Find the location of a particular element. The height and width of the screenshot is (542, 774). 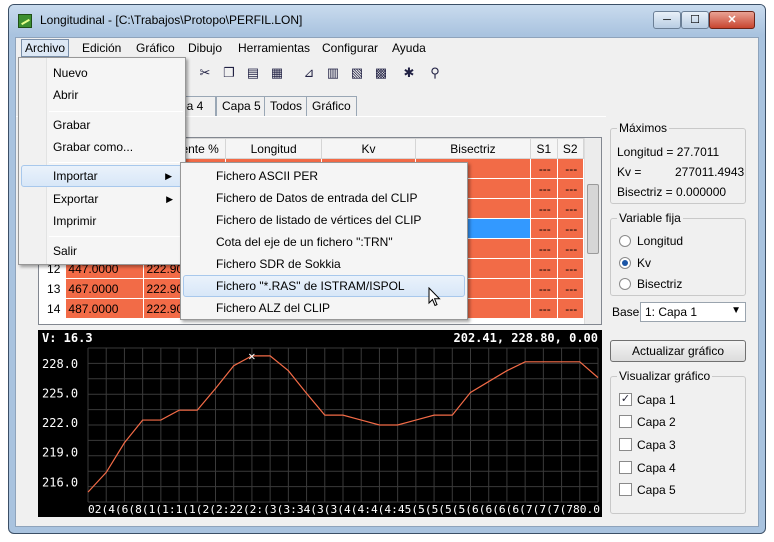

submenu-item-clip-vertices: Fichero de listado de vértices del CLIP is located at coordinates (324, 220).